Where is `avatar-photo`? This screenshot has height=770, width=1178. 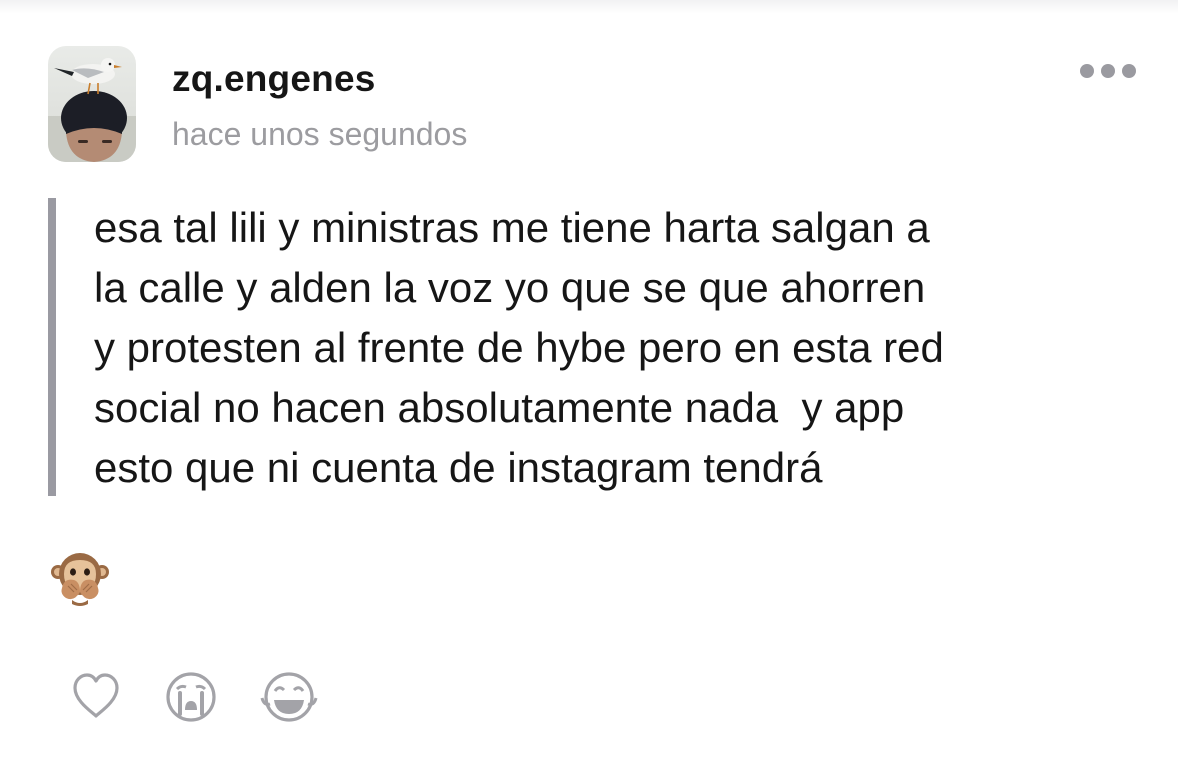 avatar-photo is located at coordinates (92, 104).